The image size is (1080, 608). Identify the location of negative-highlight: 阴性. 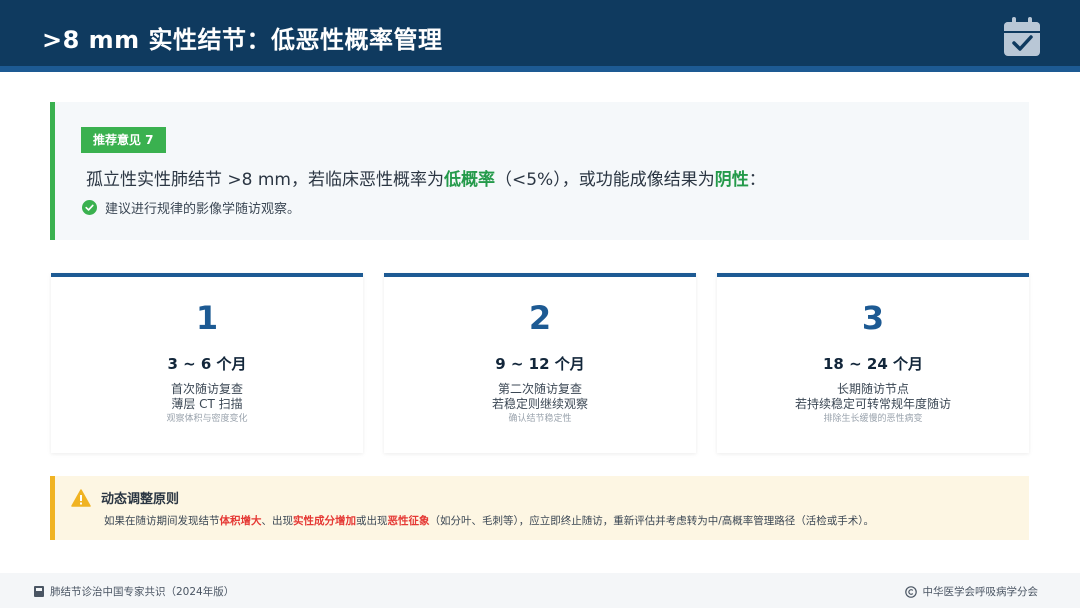
(731, 180).